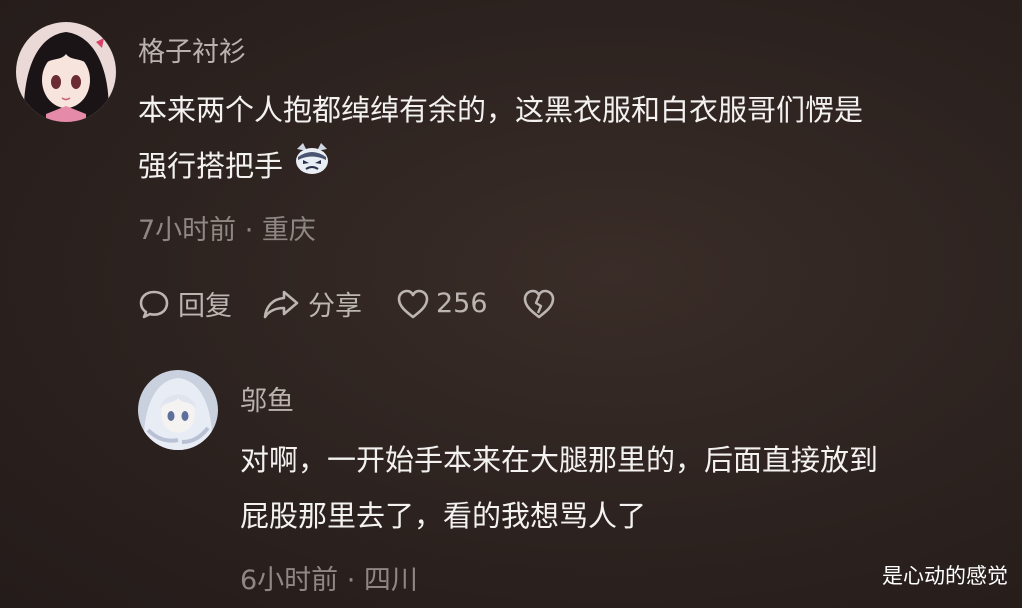  What do you see at coordinates (462, 303) in the screenshot?
I see `like-count: 256` at bounding box center [462, 303].